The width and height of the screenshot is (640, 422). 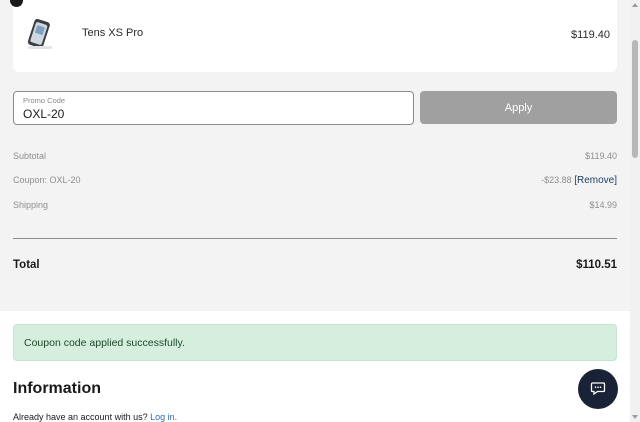 What do you see at coordinates (601, 156) in the screenshot?
I see `subtotal-value: $119.40` at bounding box center [601, 156].